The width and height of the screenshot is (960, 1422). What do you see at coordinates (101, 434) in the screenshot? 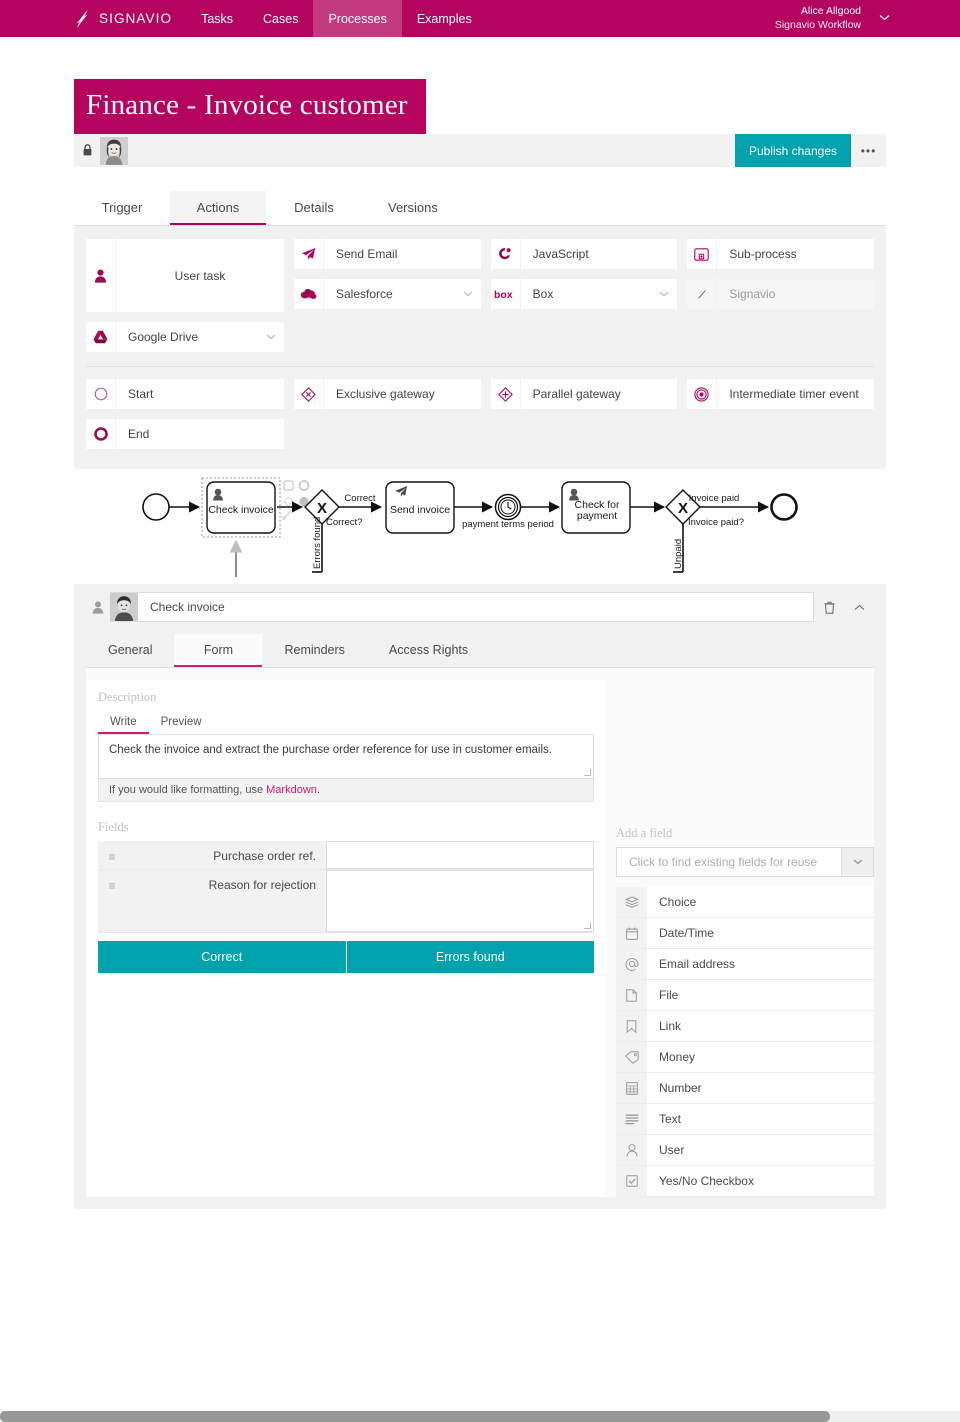
I see `end-event-icon` at bounding box center [101, 434].